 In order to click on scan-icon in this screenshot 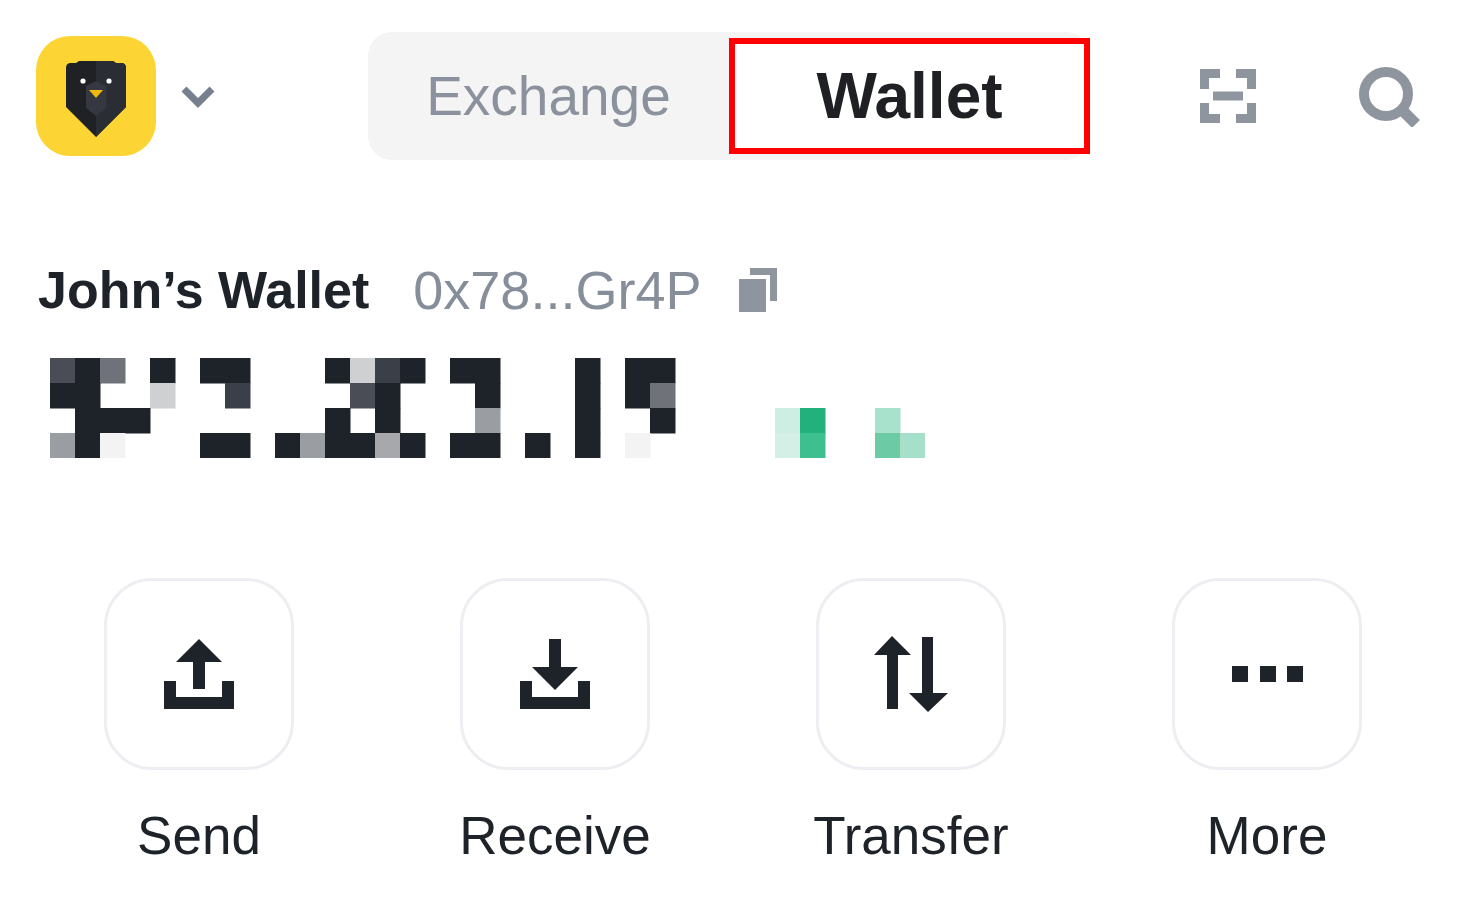, I will do `click(1228, 96)`.